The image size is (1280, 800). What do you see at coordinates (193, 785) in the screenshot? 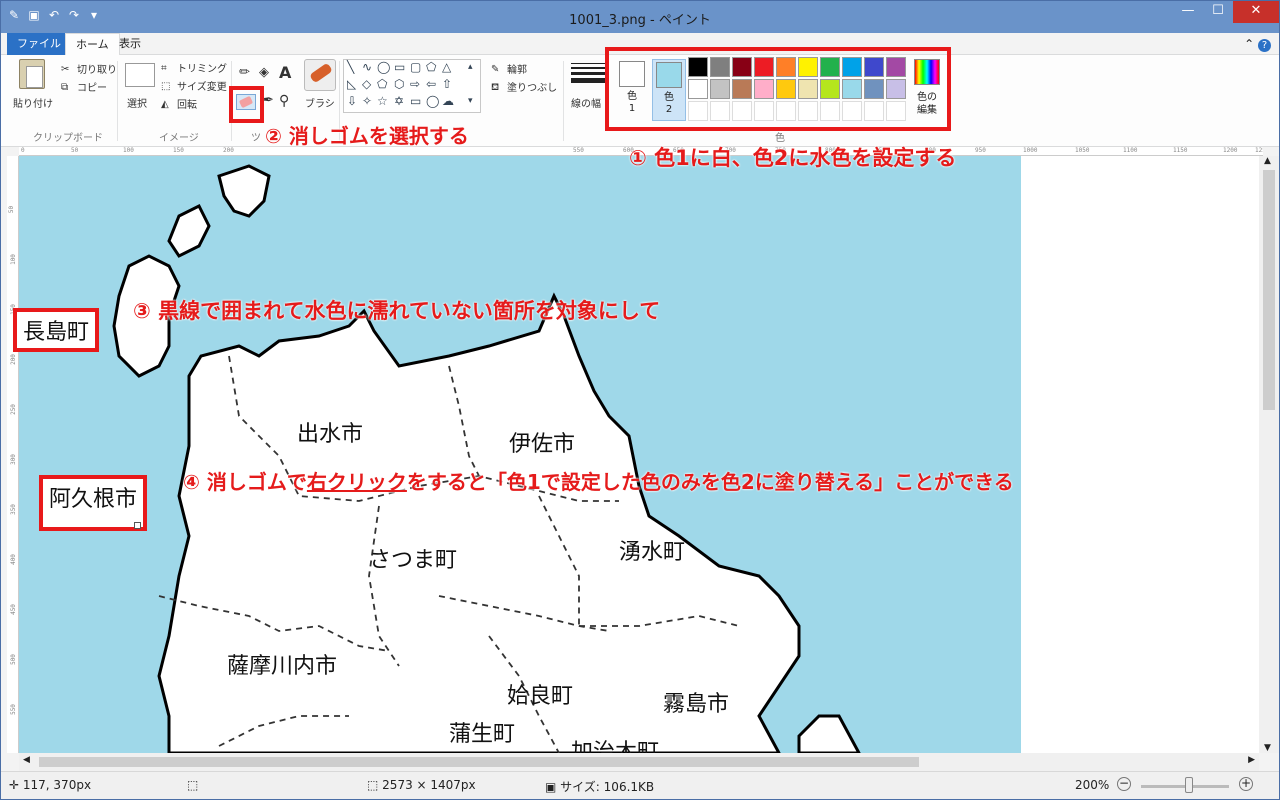
I see `selection-size-icon: ⬚` at bounding box center [193, 785].